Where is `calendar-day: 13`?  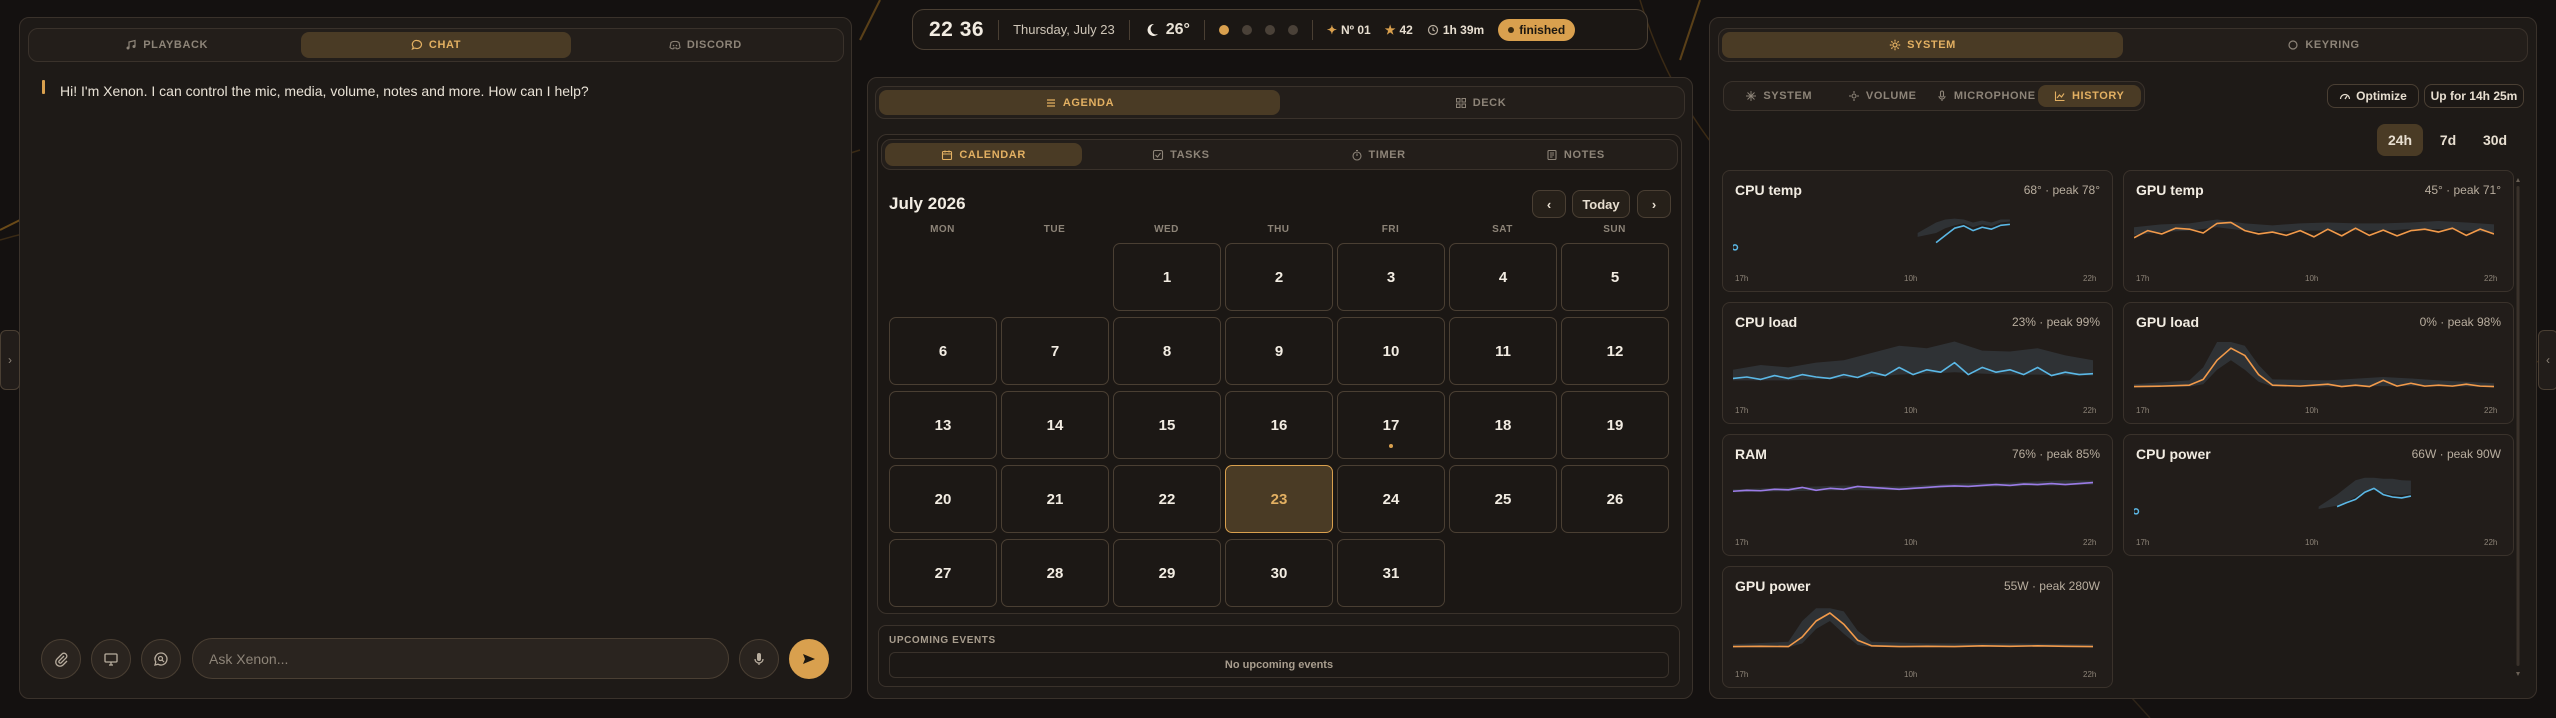
calendar-day: 13 is located at coordinates (943, 425).